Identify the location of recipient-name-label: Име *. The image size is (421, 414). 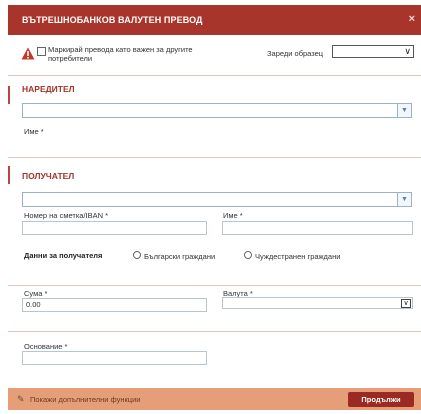
(233, 215).